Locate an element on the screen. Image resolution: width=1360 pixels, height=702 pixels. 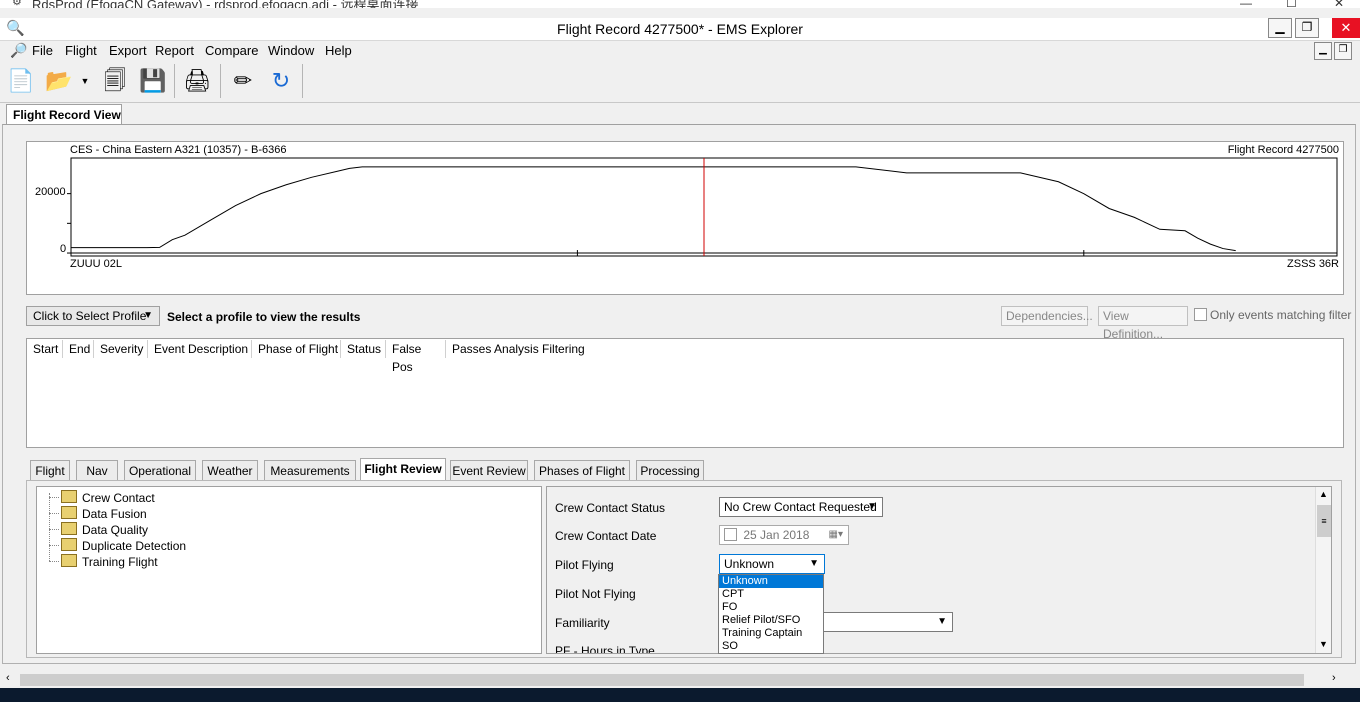
menu-window: Window is located at coordinates (291, 50).